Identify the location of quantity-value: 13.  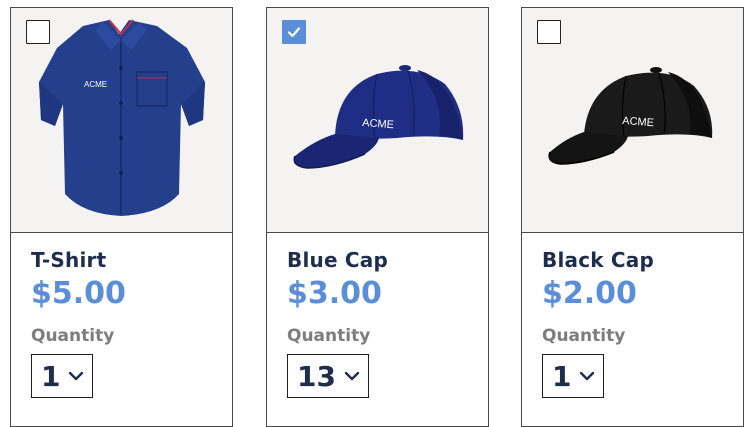
(316, 376).